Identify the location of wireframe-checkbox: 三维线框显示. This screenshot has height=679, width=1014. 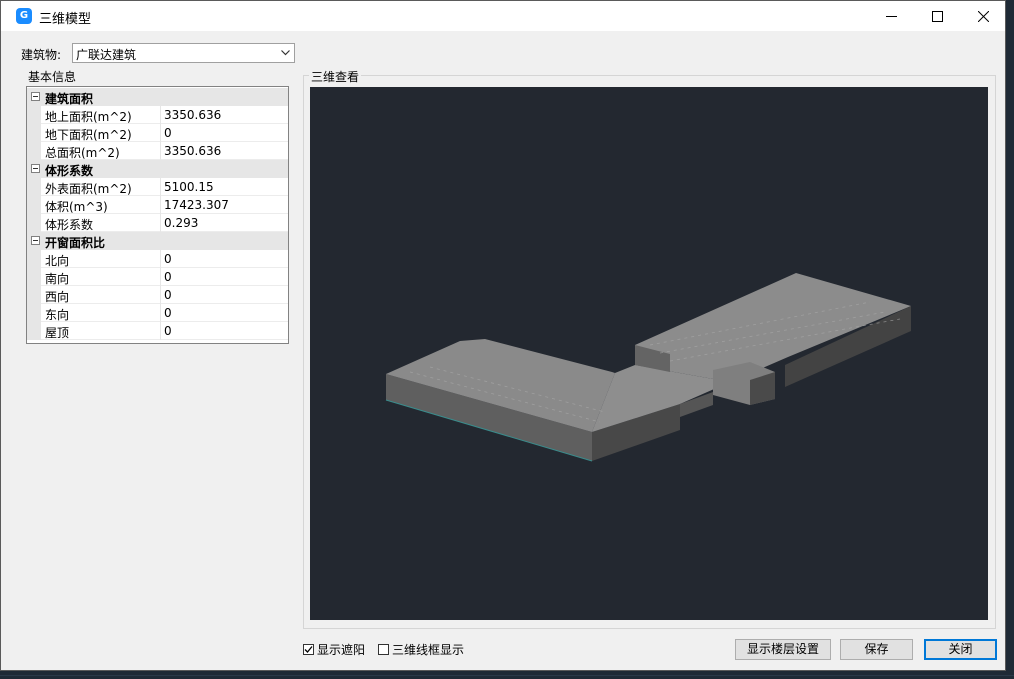
(421, 649).